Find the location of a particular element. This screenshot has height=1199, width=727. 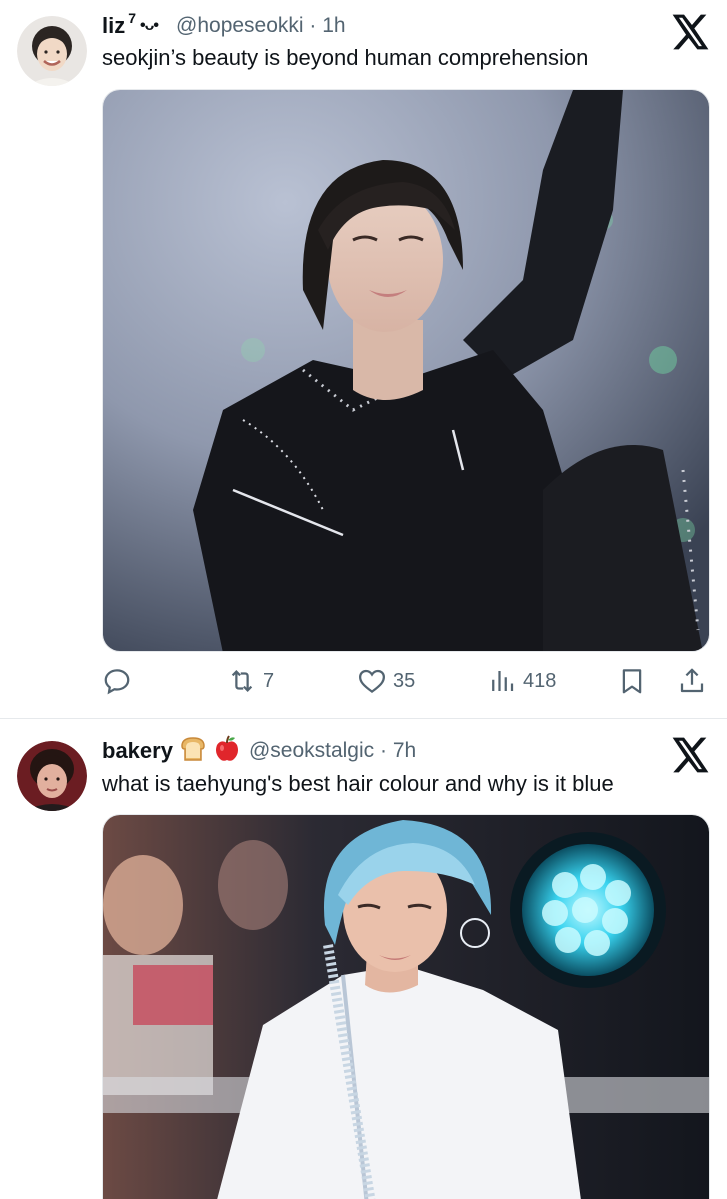

views-icon is located at coordinates (503, 681).